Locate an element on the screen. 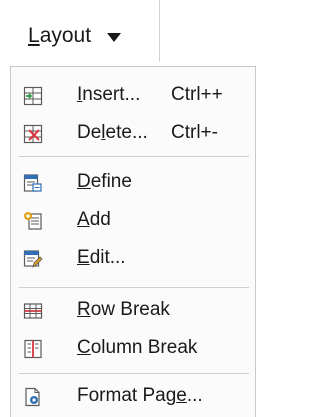 This screenshot has height=417, width=320. menu-item-delete: Delete... Ctrl+- is located at coordinates (133, 134).